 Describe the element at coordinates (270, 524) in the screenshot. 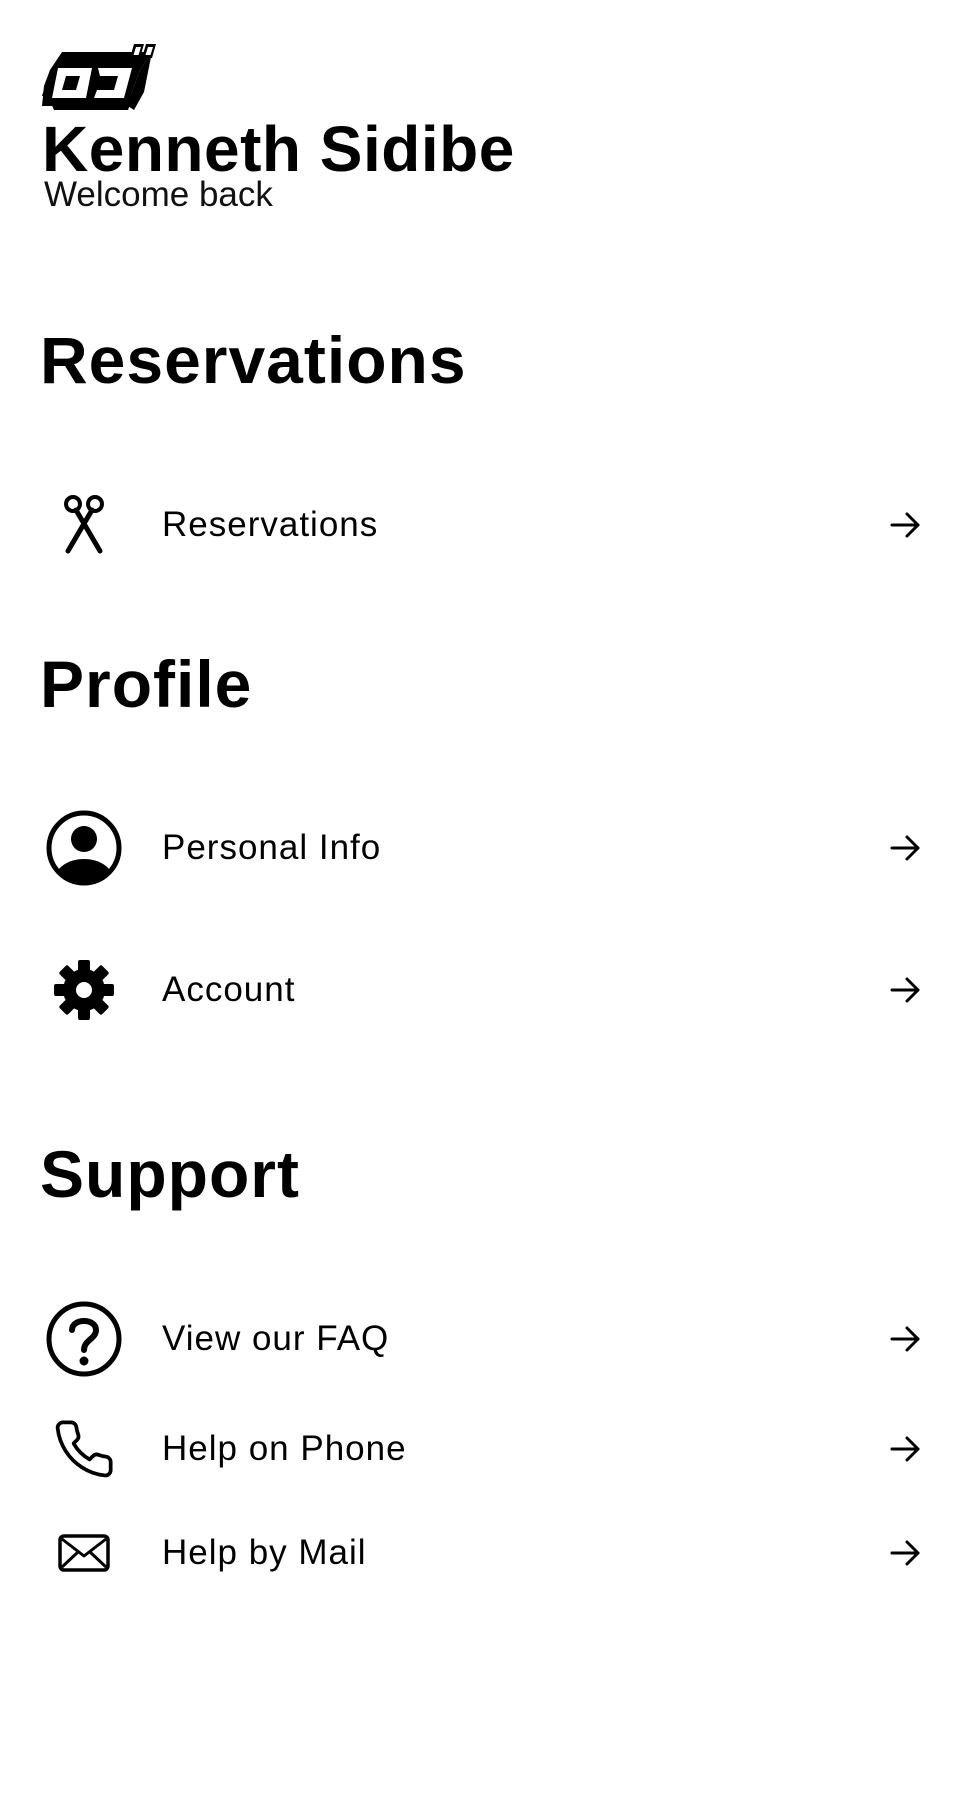

I see `menu-label: Reservations` at that location.